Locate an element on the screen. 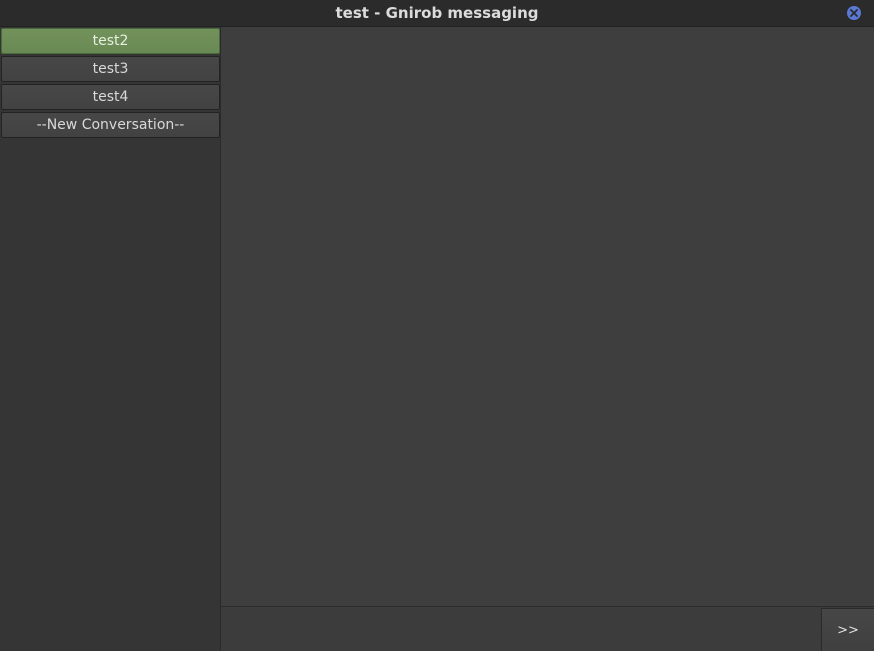 The width and height of the screenshot is (874, 651). message-input is located at coordinates (520, 629).